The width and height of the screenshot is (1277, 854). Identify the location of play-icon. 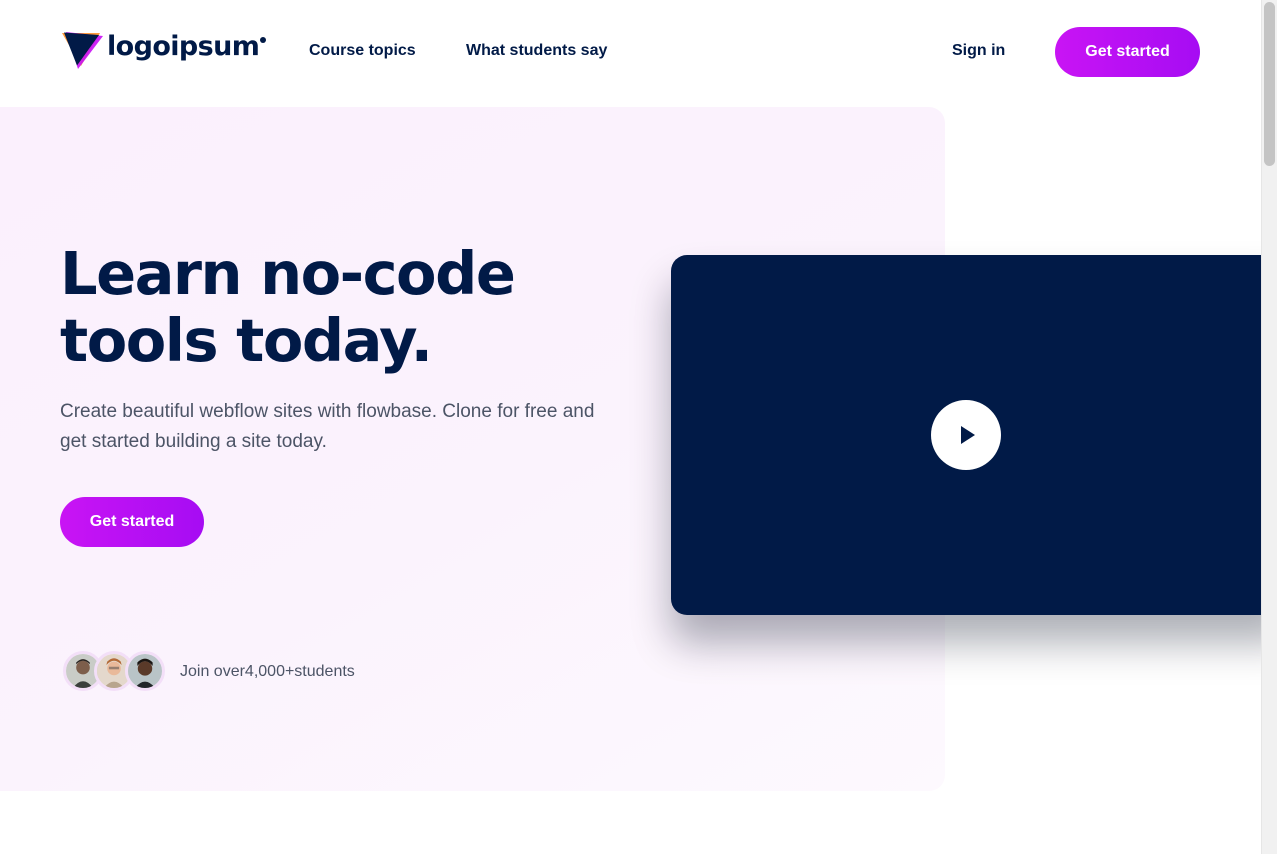
(968, 435).